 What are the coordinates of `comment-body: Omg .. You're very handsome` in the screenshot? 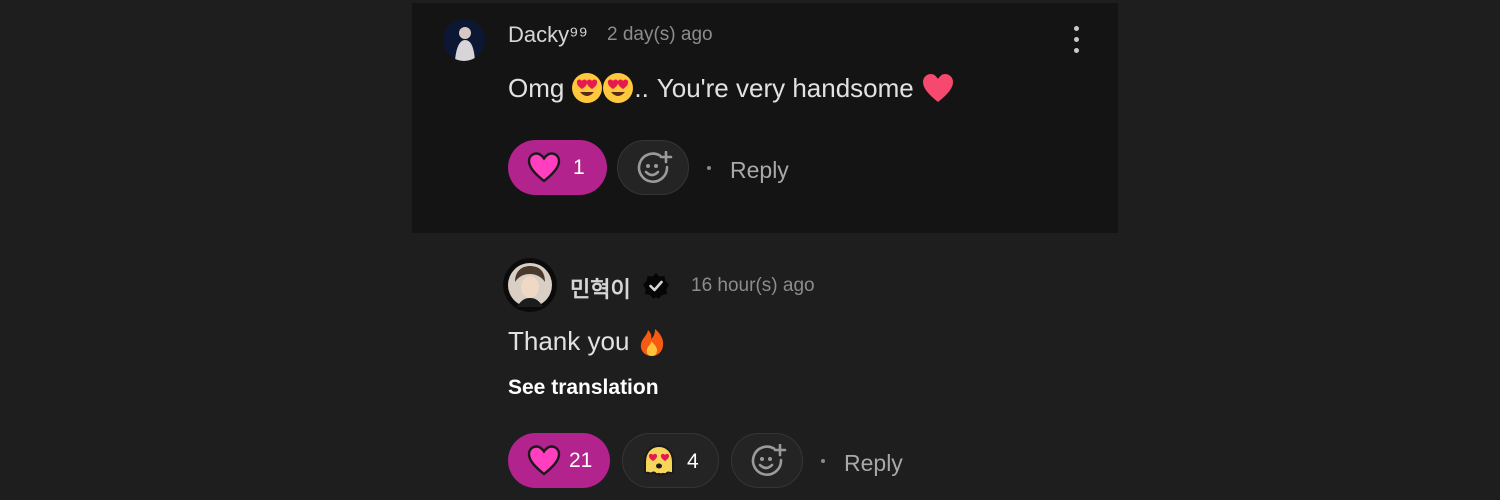 It's located at (731, 88).